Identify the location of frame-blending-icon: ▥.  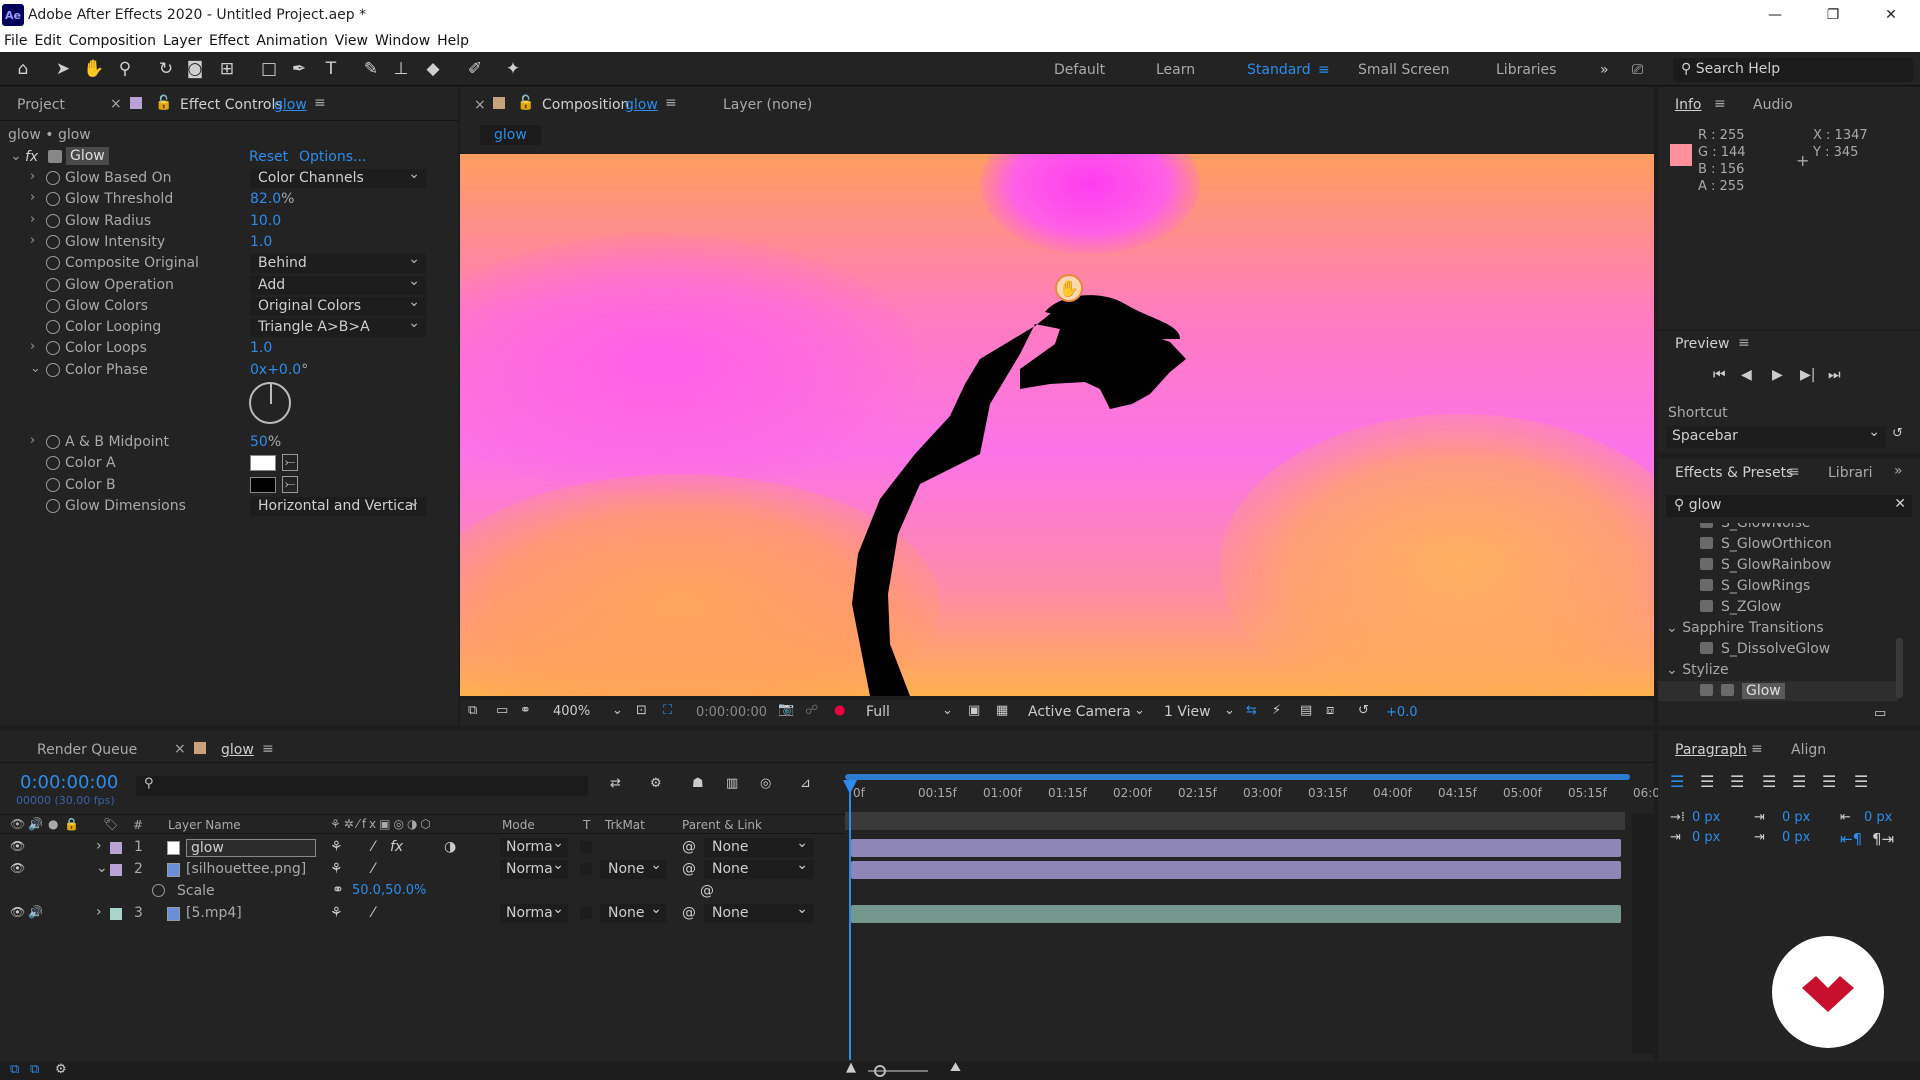
(732, 783).